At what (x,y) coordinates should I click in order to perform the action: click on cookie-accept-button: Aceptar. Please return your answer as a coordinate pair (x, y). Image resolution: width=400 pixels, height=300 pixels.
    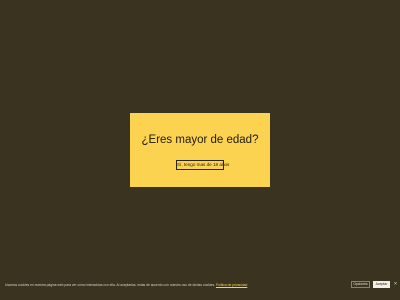
    Looking at the image, I should click on (381, 284).